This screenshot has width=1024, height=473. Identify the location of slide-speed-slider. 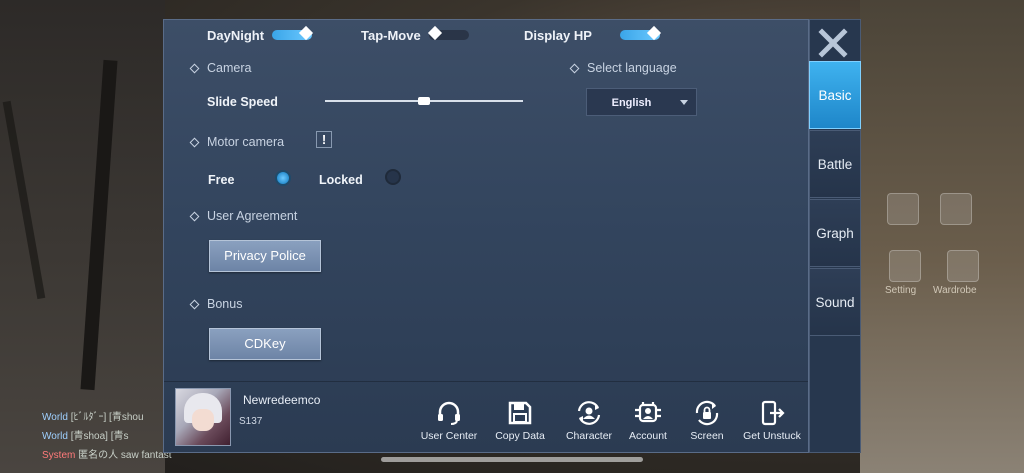
(424, 101).